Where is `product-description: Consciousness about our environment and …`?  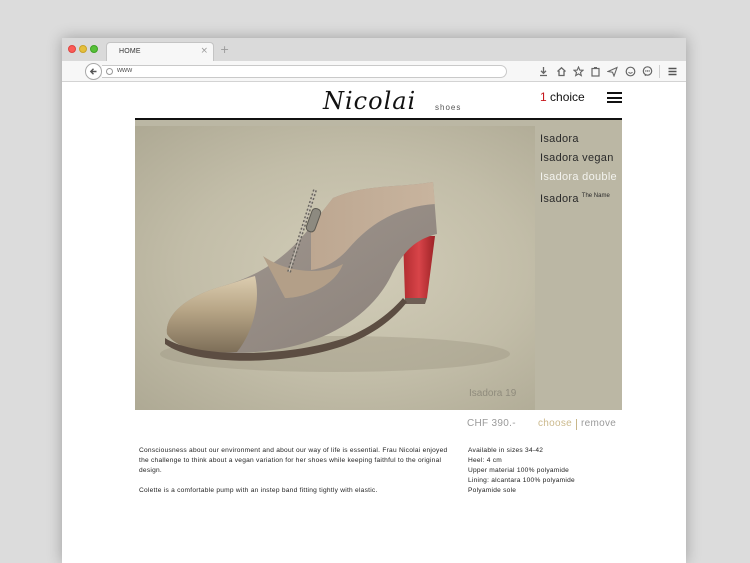 product-description: Consciousness about our environment and … is located at coordinates (294, 476).